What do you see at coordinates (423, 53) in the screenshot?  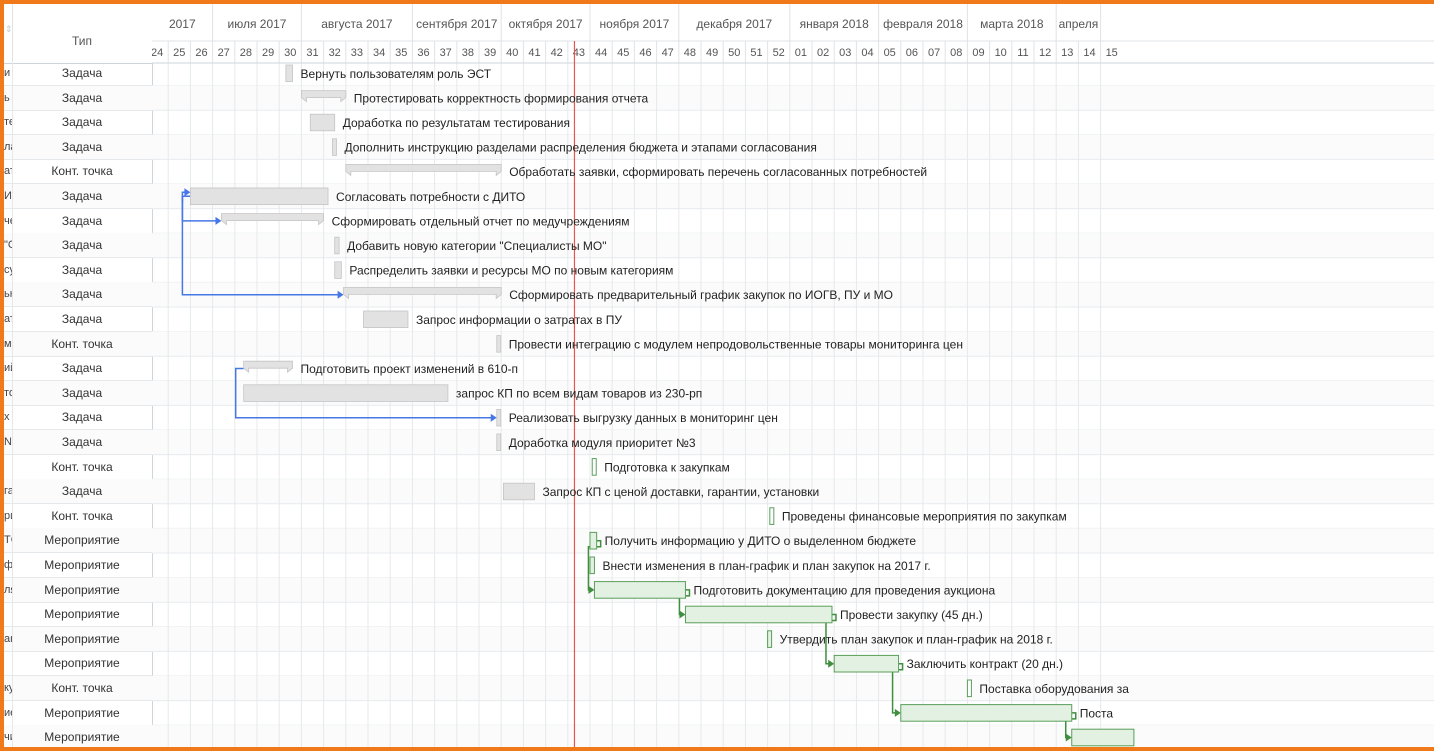 I see `week-label: 36` at bounding box center [423, 53].